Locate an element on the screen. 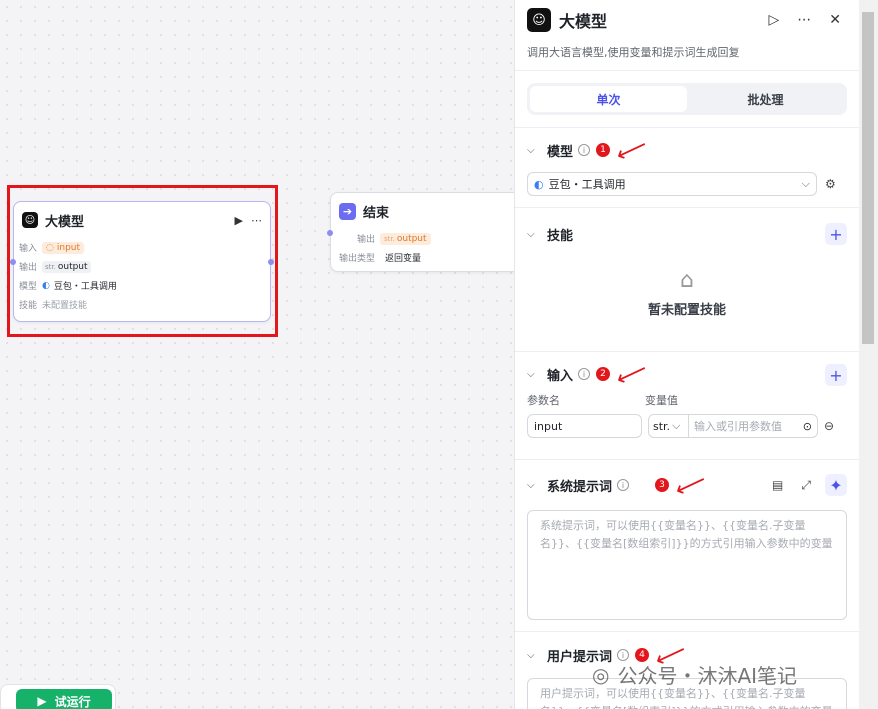 The image size is (878, 709). watermark: ◎ 公众号・沐沐AI笔记 is located at coordinates (694, 674).